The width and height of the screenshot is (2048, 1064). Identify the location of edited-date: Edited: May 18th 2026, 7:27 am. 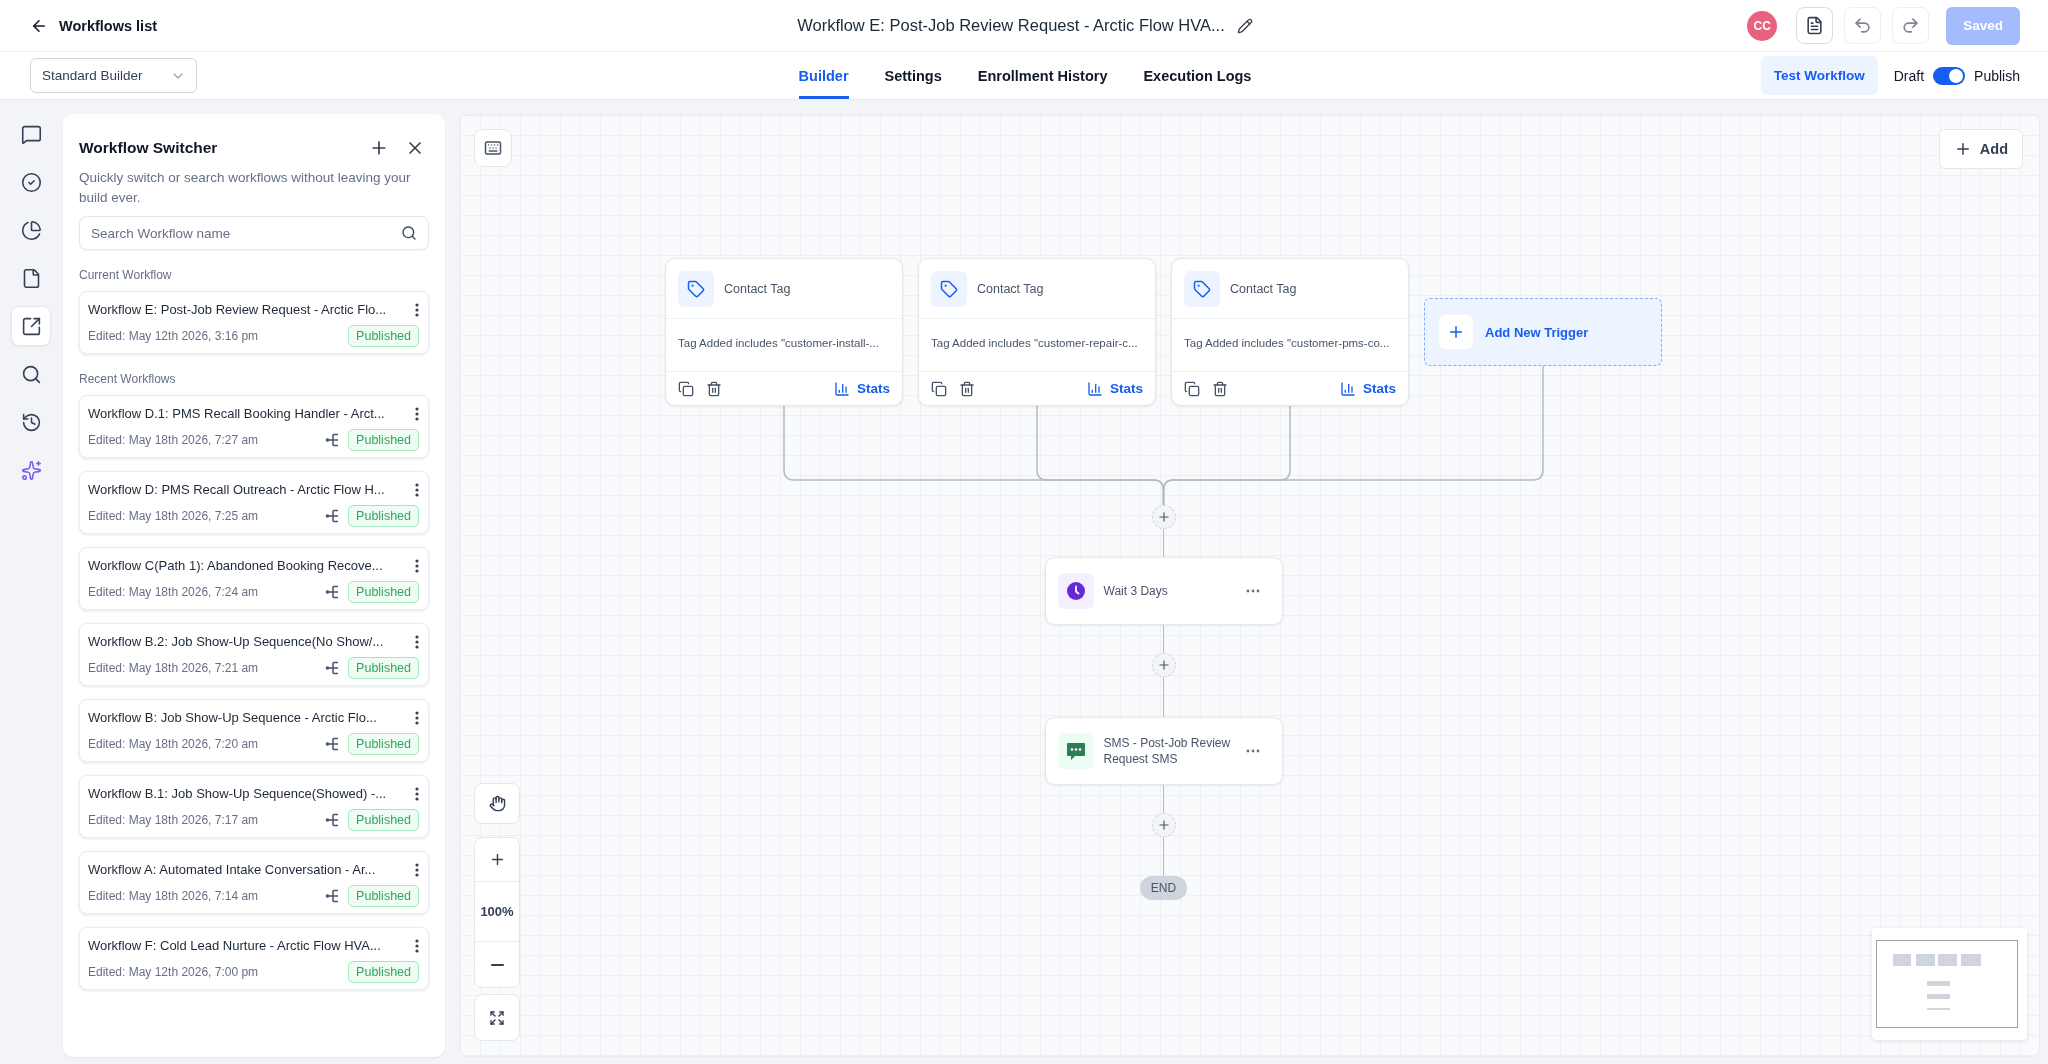
(174, 440).